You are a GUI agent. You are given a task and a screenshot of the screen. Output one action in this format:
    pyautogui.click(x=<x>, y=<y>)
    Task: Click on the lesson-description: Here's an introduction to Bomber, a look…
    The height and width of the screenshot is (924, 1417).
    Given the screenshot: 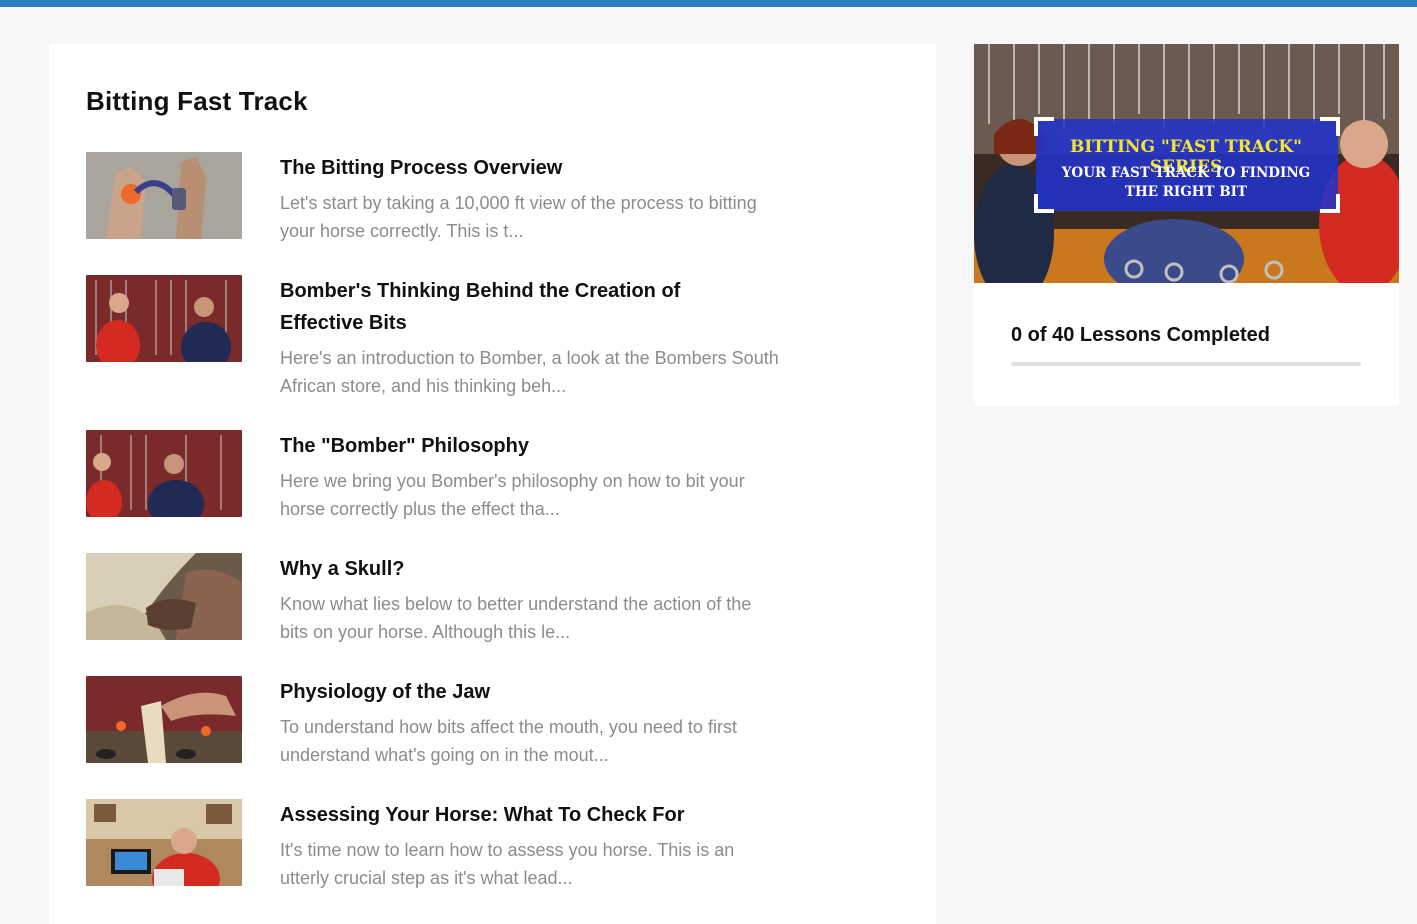 What is the action you would take?
    pyautogui.click(x=529, y=372)
    